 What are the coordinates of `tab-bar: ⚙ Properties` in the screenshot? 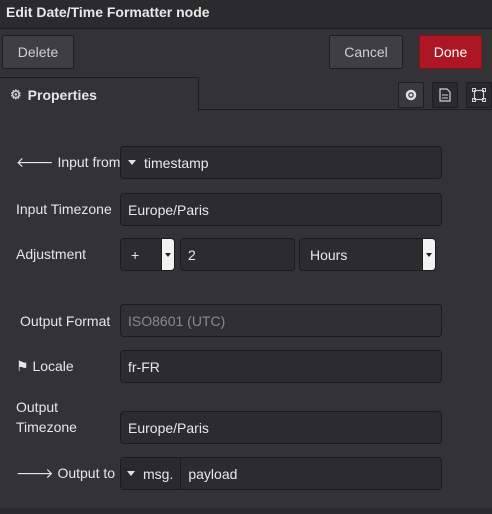 It's located at (246, 94).